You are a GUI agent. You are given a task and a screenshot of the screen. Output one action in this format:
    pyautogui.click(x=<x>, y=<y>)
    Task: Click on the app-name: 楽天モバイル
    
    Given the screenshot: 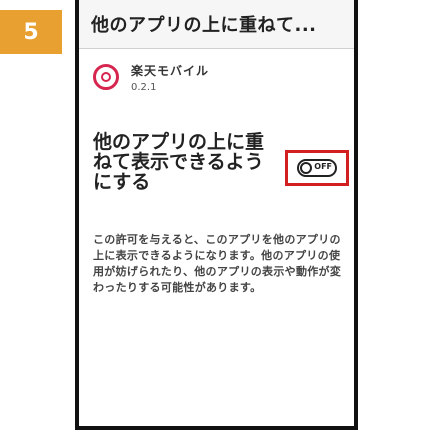 What is the action you would take?
    pyautogui.click(x=170, y=71)
    